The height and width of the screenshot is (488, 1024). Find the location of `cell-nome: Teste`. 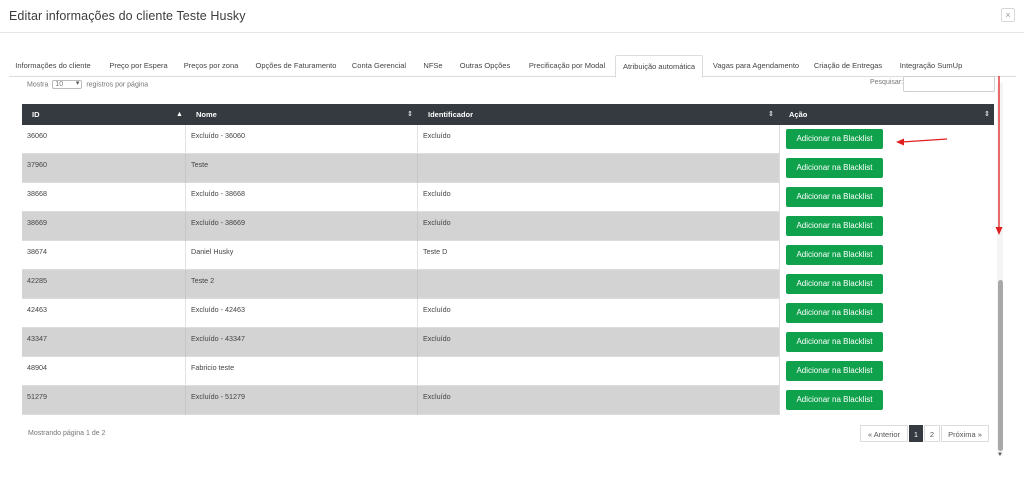

cell-nome: Teste is located at coordinates (302, 168).